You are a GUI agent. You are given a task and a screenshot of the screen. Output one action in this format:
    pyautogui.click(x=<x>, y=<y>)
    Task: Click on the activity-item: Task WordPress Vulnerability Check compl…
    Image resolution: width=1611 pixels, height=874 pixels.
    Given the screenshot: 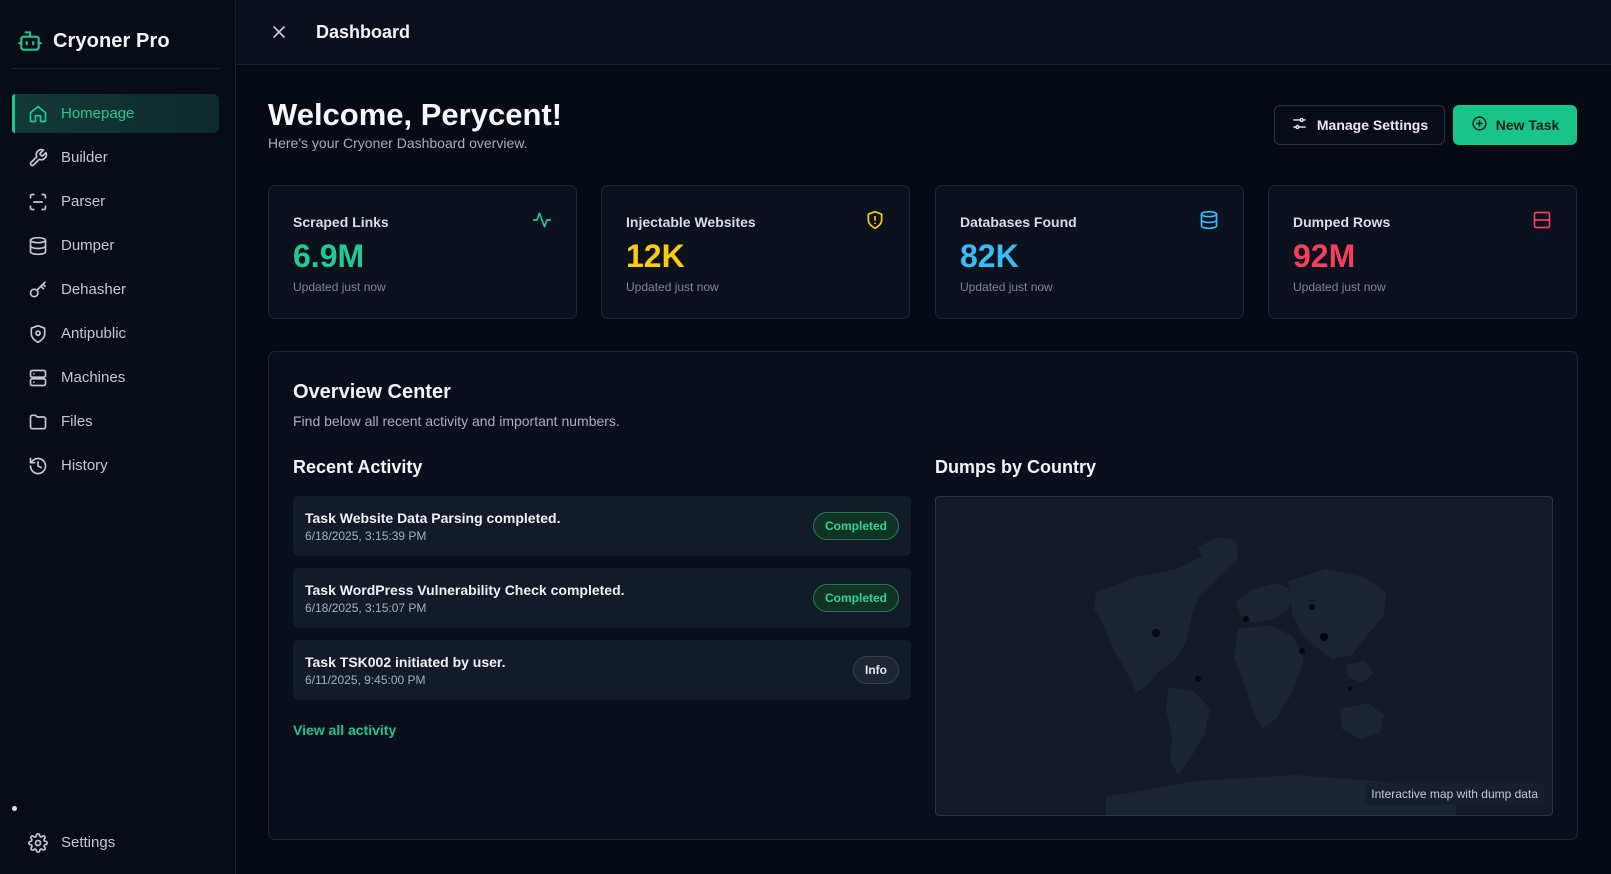 What is the action you would take?
    pyautogui.click(x=602, y=598)
    